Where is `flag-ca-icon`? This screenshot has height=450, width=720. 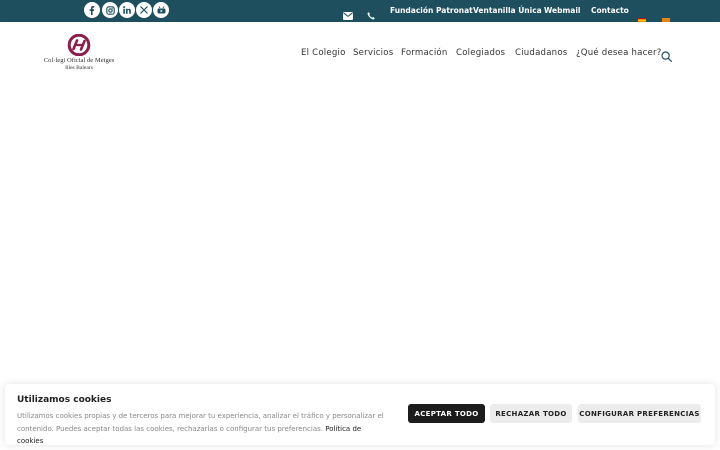
flag-ca-icon is located at coordinates (666, 15).